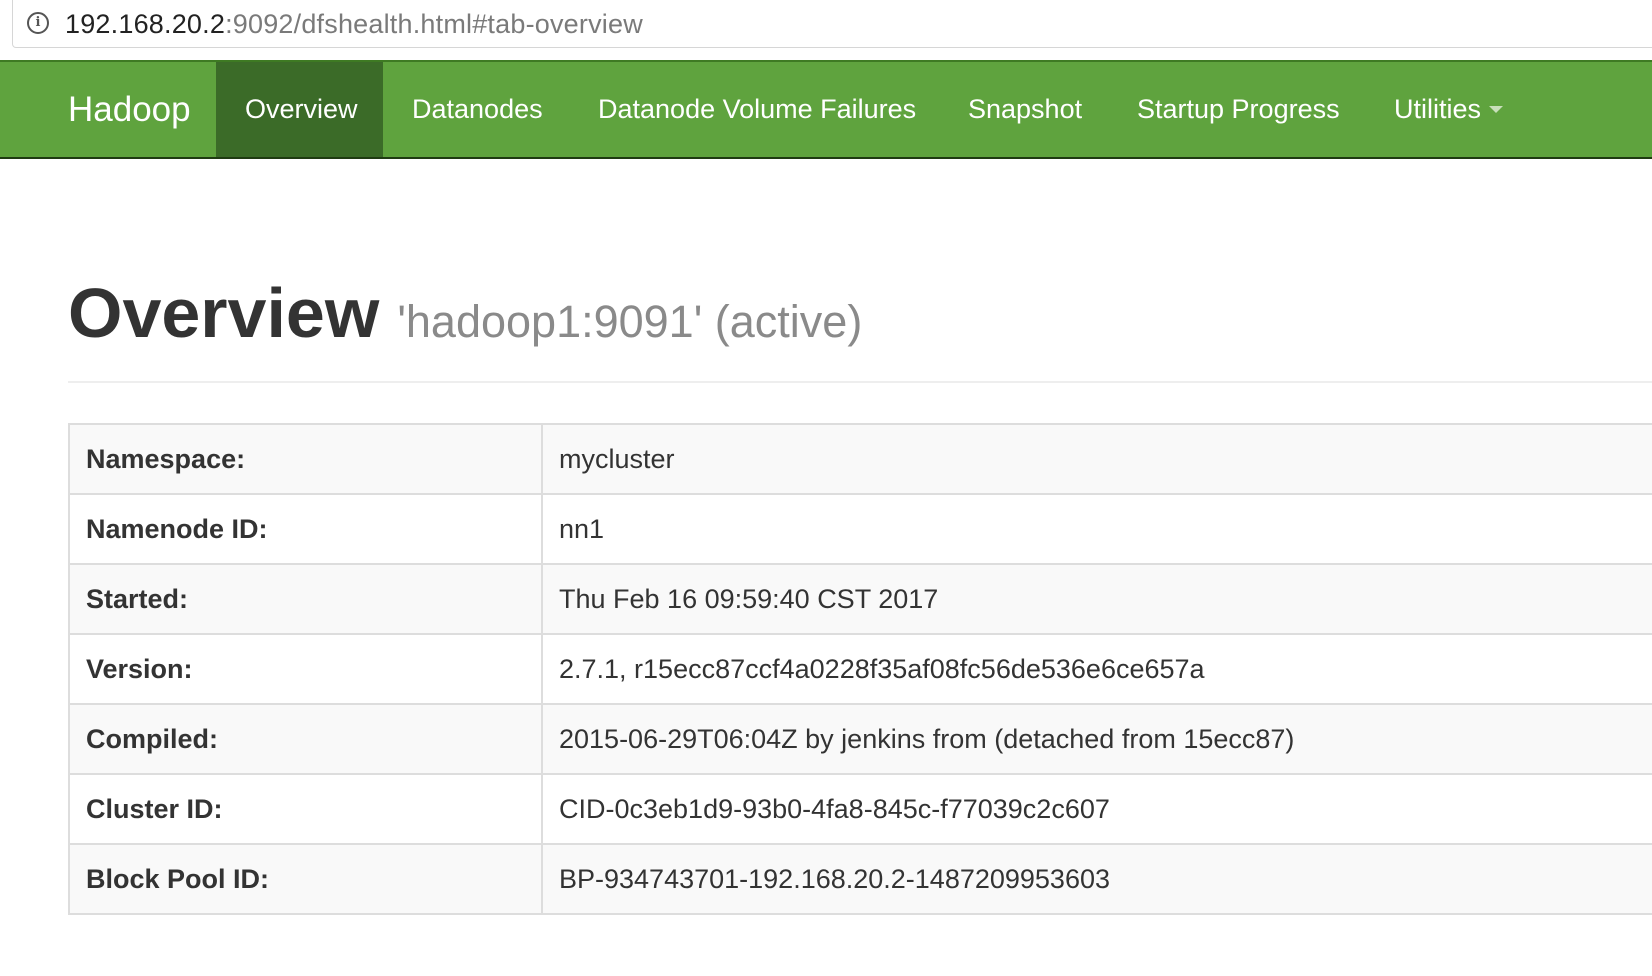 The height and width of the screenshot is (976, 1652). What do you see at coordinates (1096, 599) in the screenshot?
I see `row-value: Thu Feb 16 09:59:40 CST 2017` at bounding box center [1096, 599].